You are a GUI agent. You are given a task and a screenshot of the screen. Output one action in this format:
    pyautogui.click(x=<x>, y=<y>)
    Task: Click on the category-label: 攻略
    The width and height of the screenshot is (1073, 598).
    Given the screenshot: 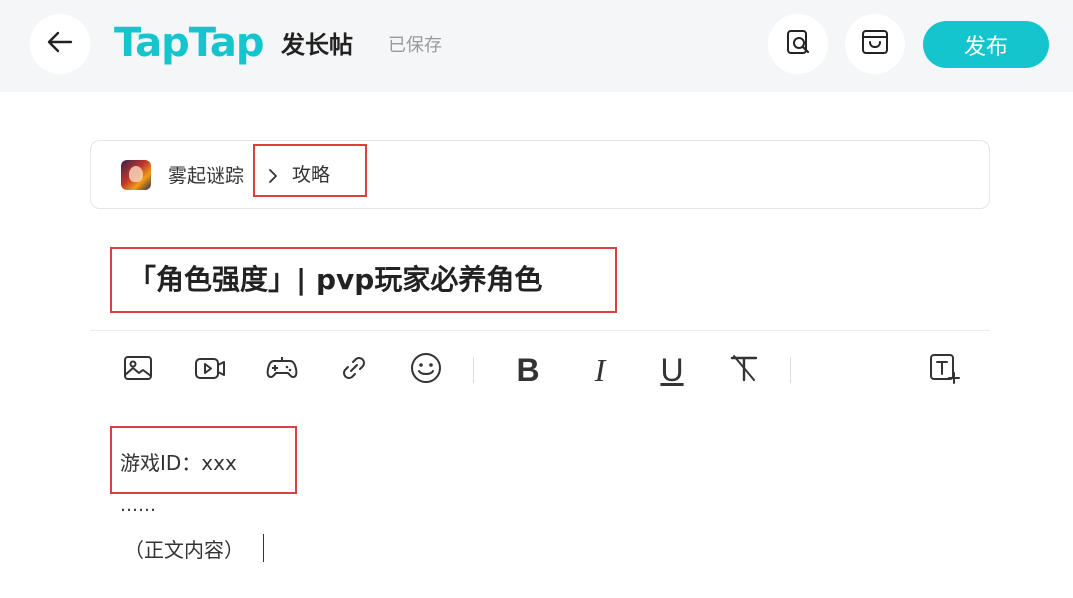 What is the action you would take?
    pyautogui.click(x=311, y=175)
    